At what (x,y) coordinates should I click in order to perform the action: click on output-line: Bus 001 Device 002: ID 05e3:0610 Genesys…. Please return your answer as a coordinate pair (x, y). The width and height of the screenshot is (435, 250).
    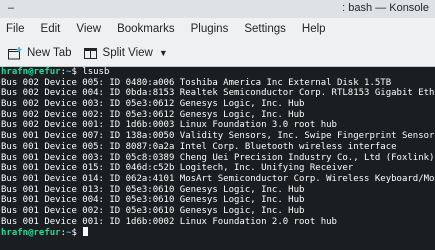
    Looking at the image, I should click on (153, 210).